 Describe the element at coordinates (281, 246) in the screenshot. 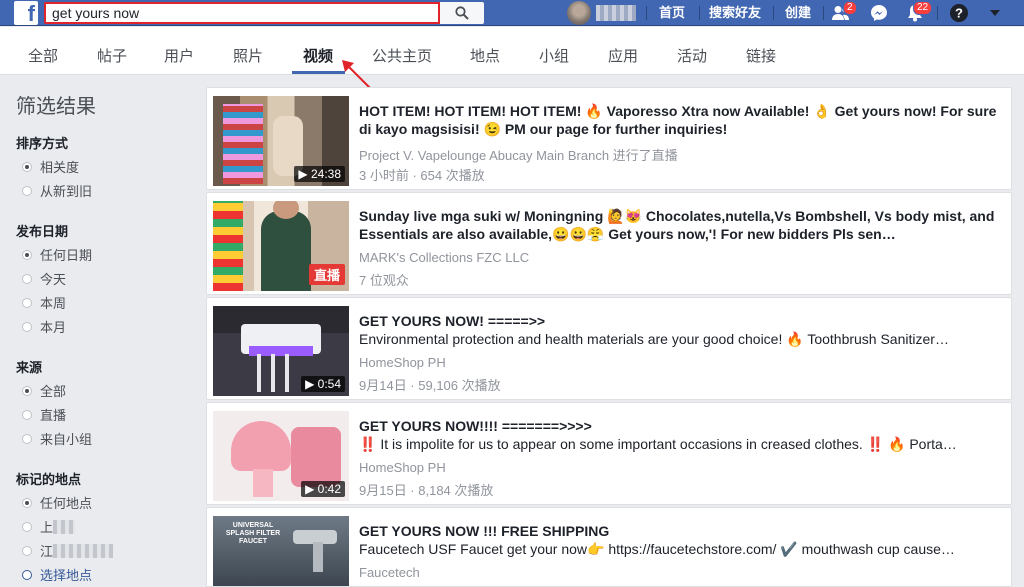

I see `video-thumbnail: 直播` at that location.